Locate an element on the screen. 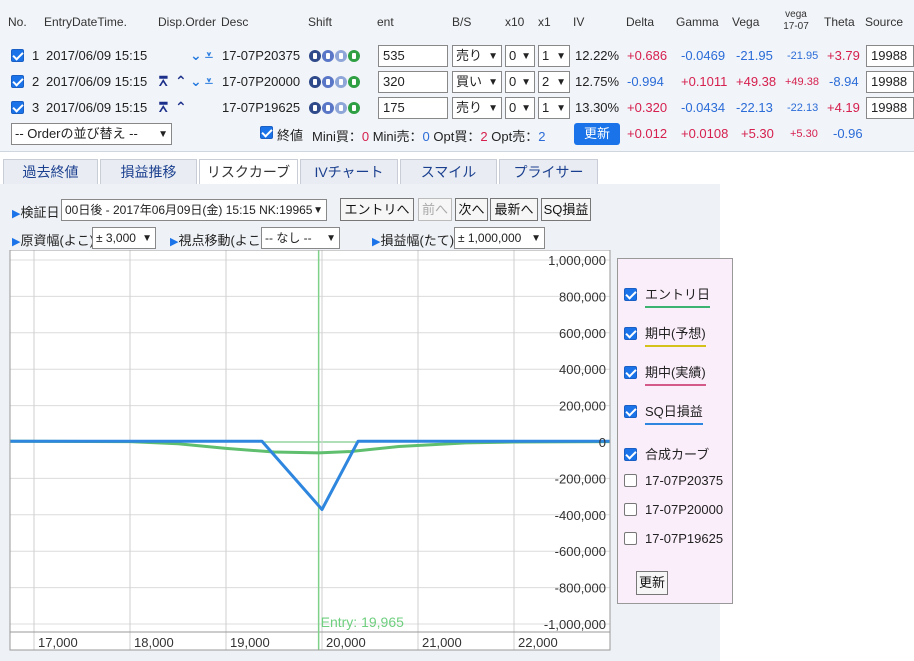 Image resolution: width=914 pixels, height=661 pixels. tab-iv-chart: IVチャート is located at coordinates (349, 171).